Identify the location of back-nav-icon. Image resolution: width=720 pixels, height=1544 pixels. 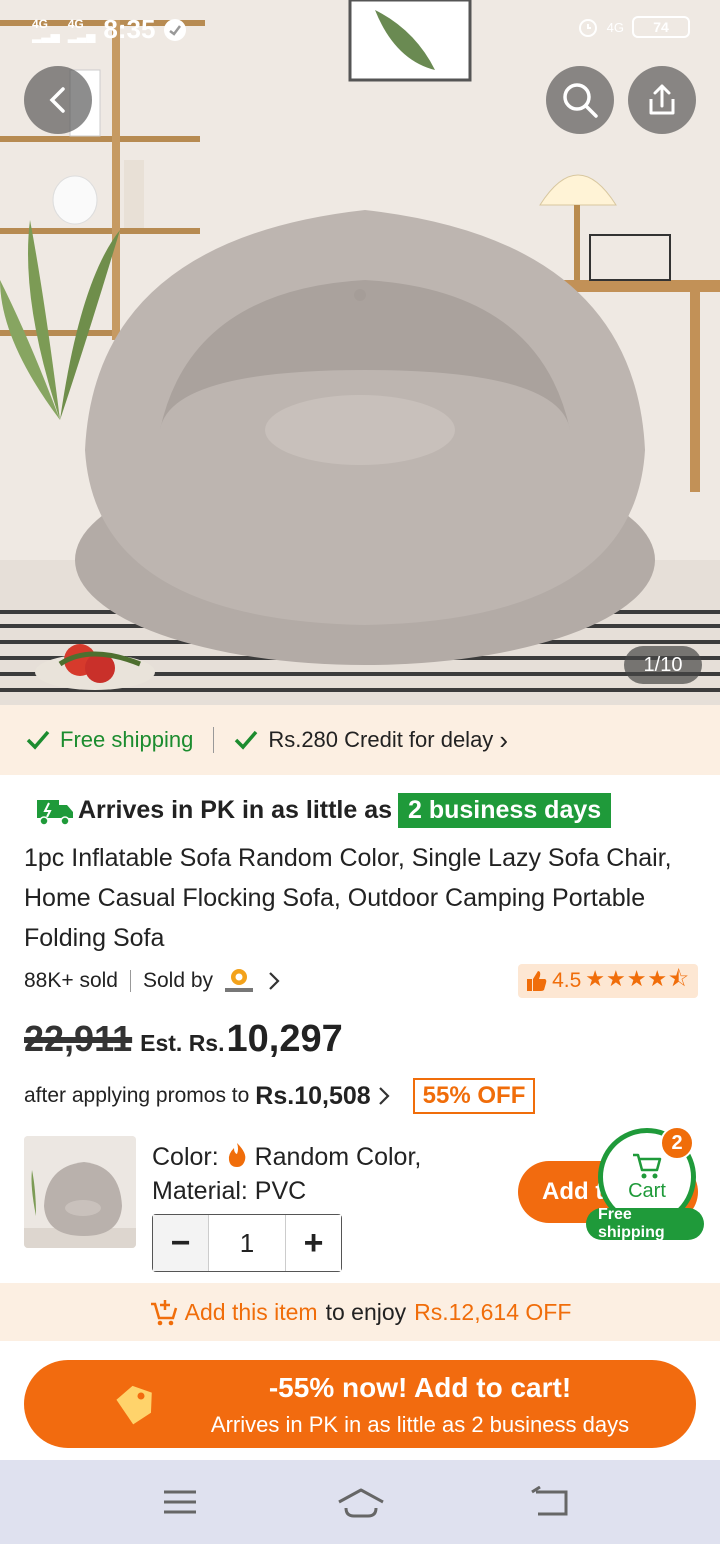
(550, 1502).